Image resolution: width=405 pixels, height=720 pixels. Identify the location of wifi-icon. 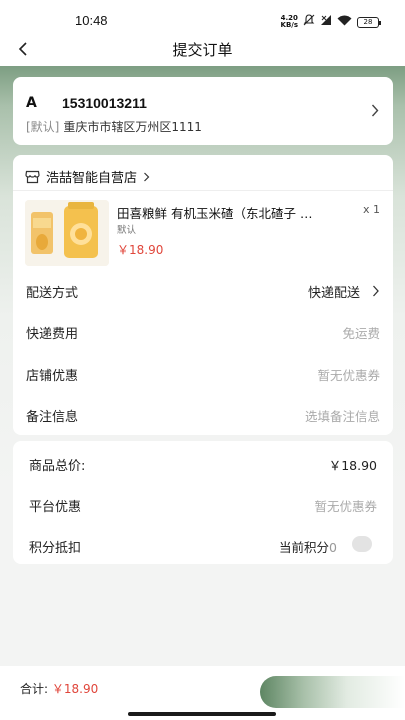
(344, 22).